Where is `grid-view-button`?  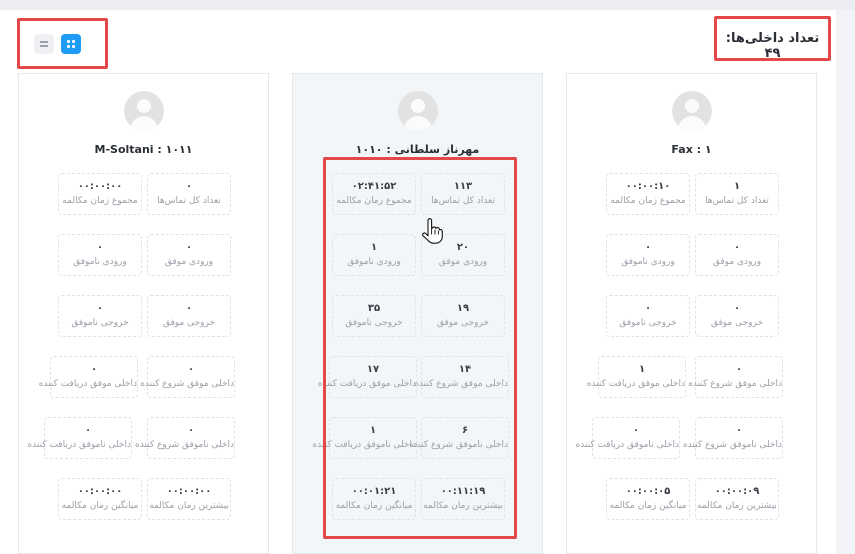
grid-view-button is located at coordinates (71, 44).